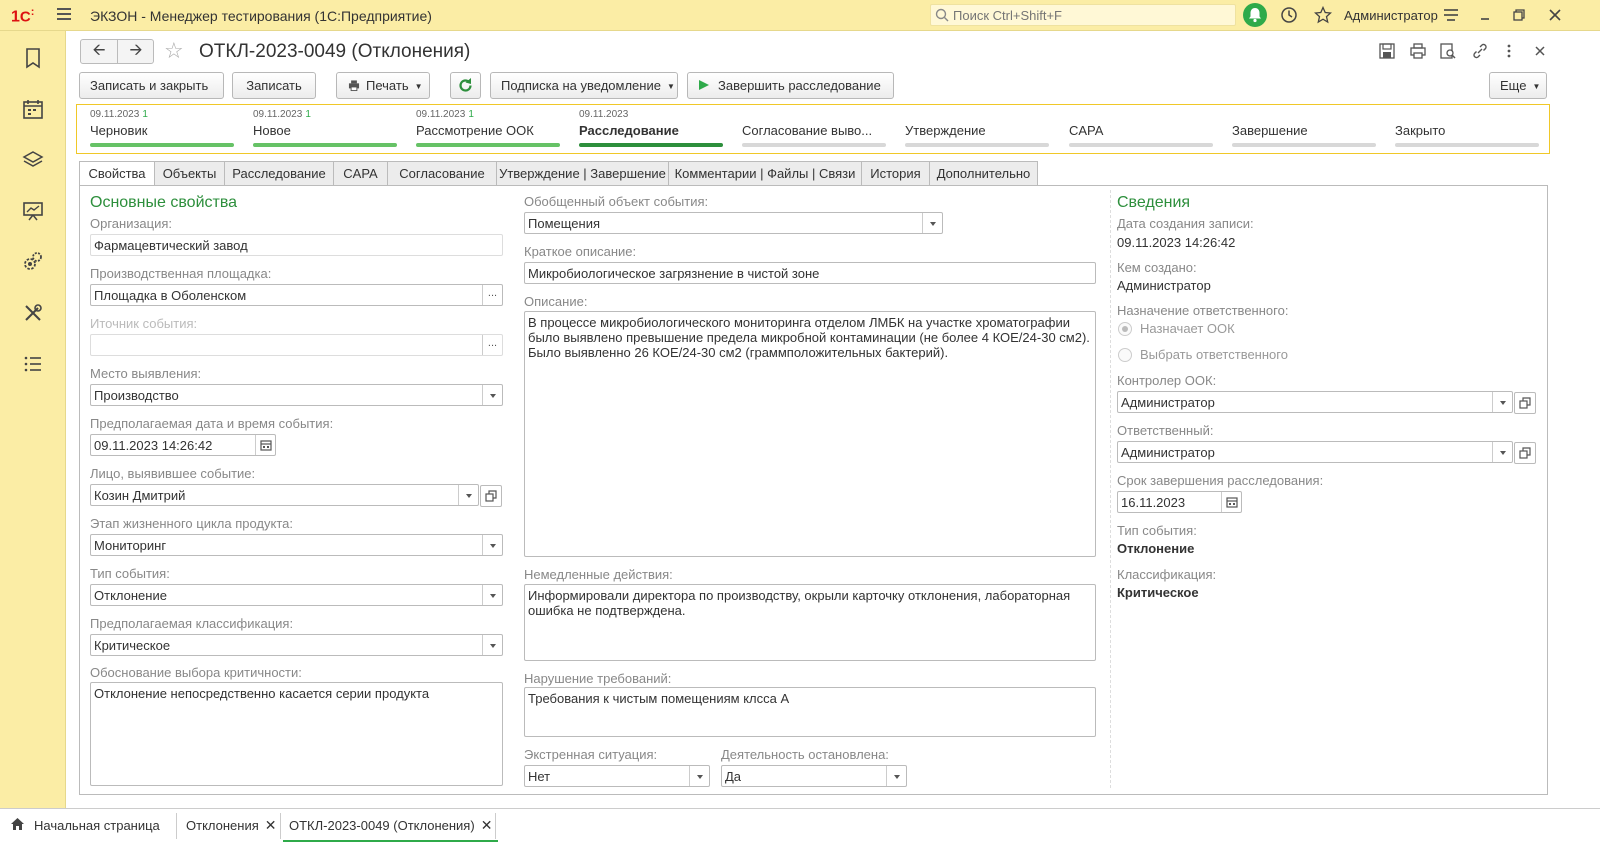 This screenshot has width=1600, height=858. I want to click on save-and-close-button: Записать и закрыть, so click(151, 85).